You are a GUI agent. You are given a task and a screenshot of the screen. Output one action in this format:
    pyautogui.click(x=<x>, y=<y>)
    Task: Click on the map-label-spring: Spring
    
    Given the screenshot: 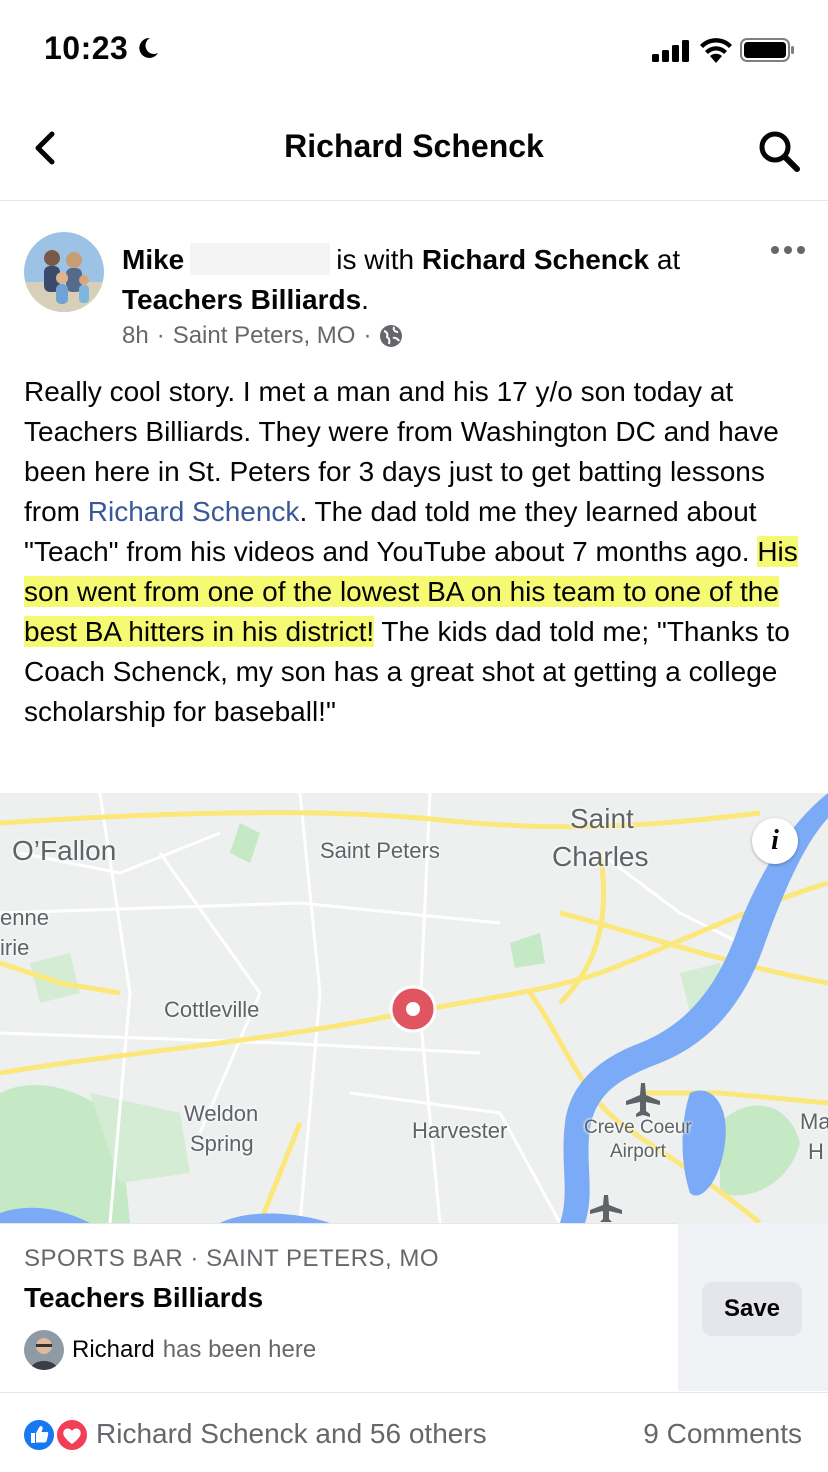 What is the action you would take?
    pyautogui.click(x=222, y=1143)
    